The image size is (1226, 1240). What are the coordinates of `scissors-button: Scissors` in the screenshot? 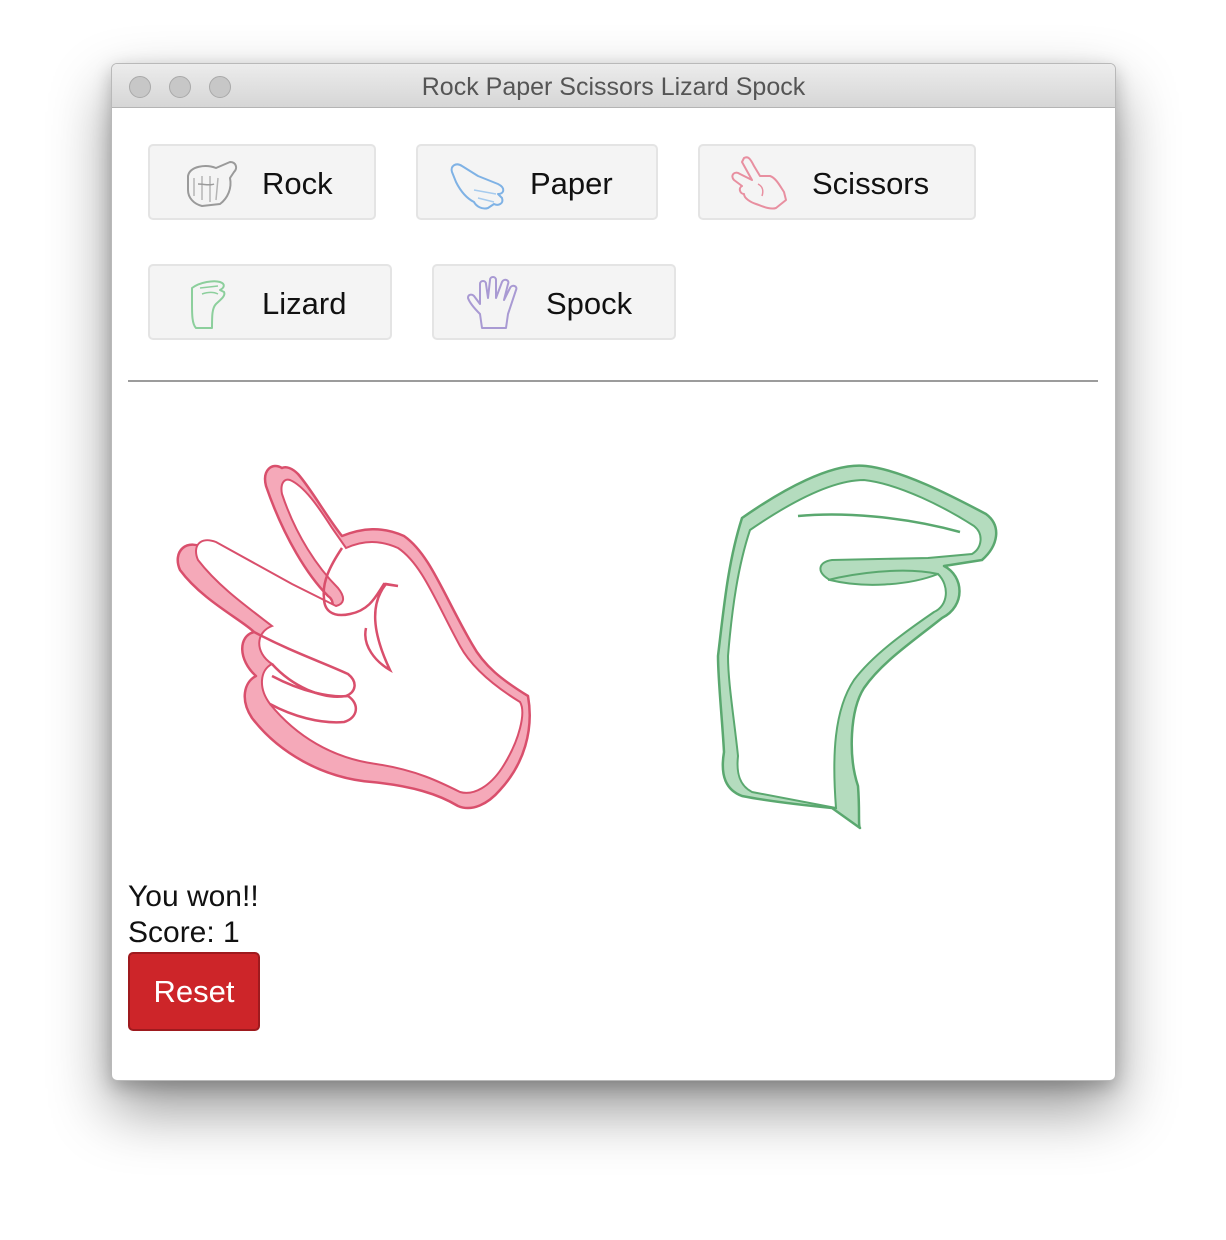 It's located at (837, 182).